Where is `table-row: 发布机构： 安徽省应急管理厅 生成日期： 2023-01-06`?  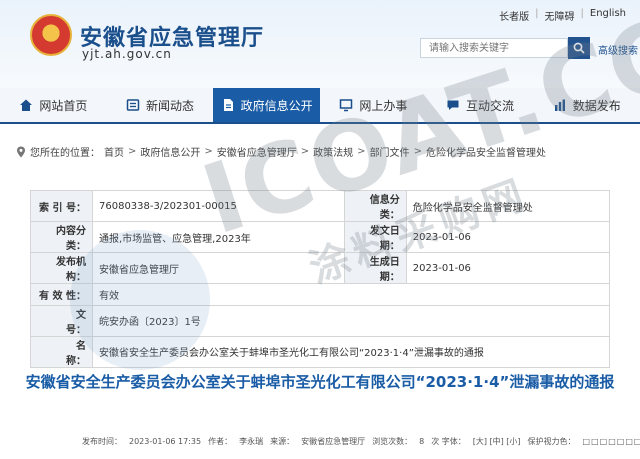
table-row: 发布机构： 安徽省应急管理厅 生成日期： 2023-01-06 is located at coordinates (320, 268).